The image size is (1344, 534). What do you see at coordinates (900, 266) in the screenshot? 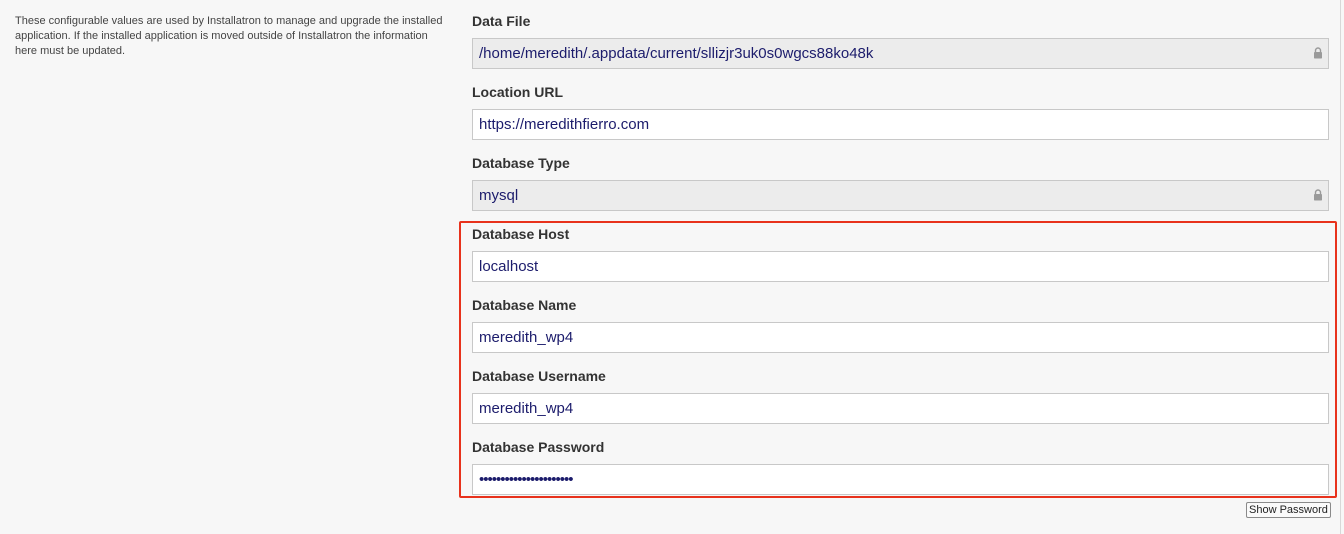
I see `database-host-input` at bounding box center [900, 266].